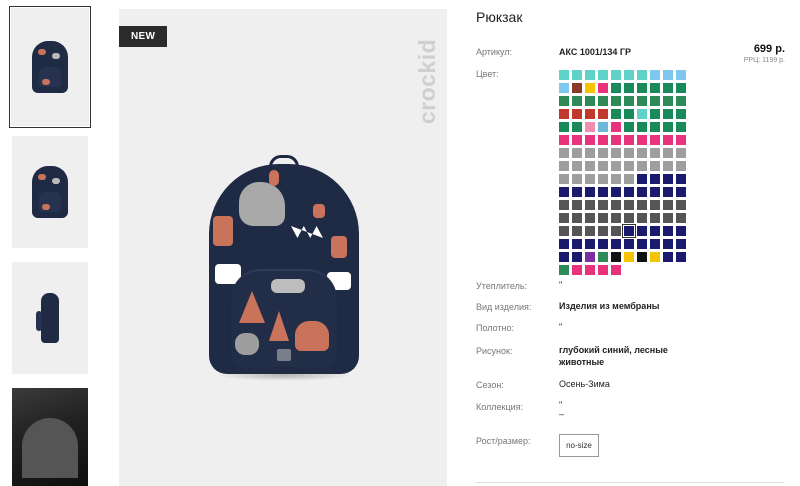 The width and height of the screenshot is (800, 486). I want to click on thumbnail-open, so click(50, 437).